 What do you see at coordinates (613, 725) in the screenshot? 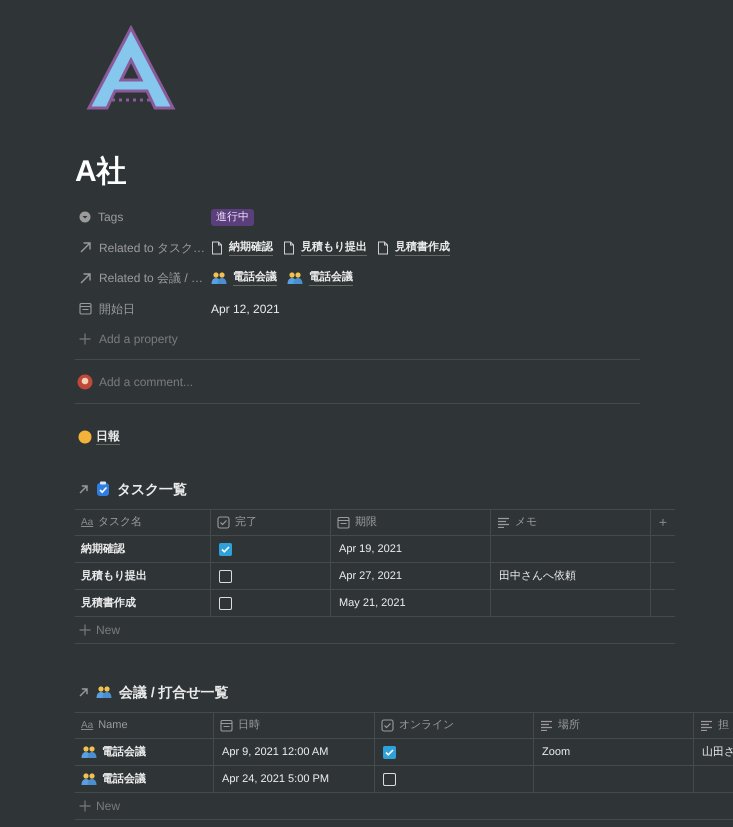
I see `column-header: 場所` at bounding box center [613, 725].